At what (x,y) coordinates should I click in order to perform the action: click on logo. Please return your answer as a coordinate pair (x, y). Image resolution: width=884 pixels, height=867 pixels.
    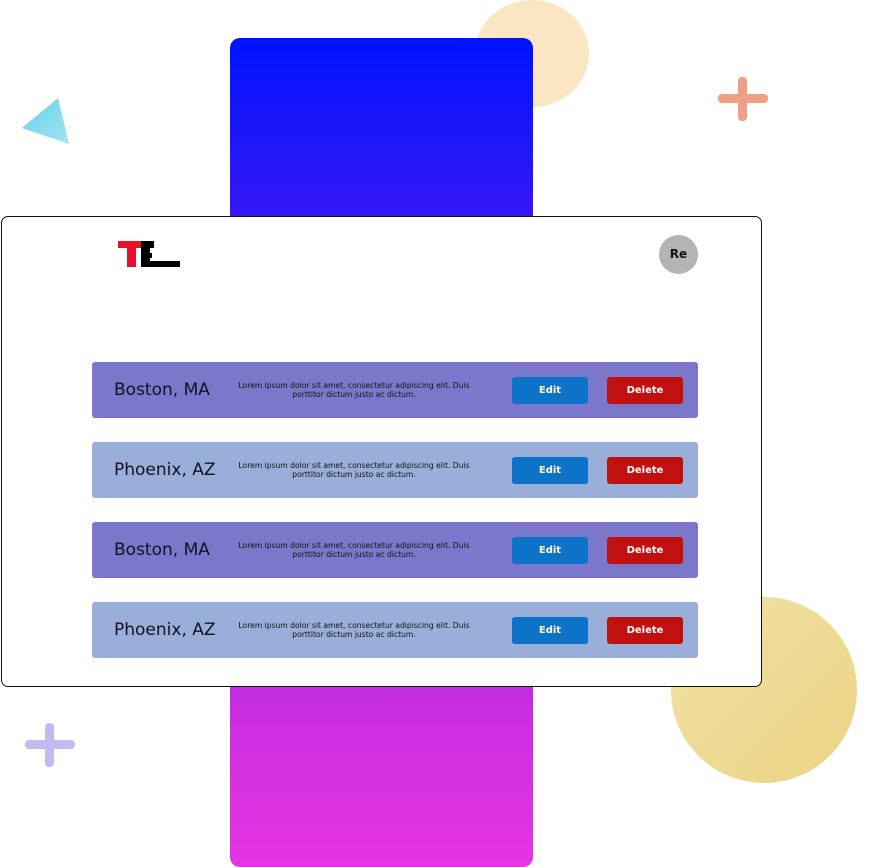
    Looking at the image, I should click on (149, 254).